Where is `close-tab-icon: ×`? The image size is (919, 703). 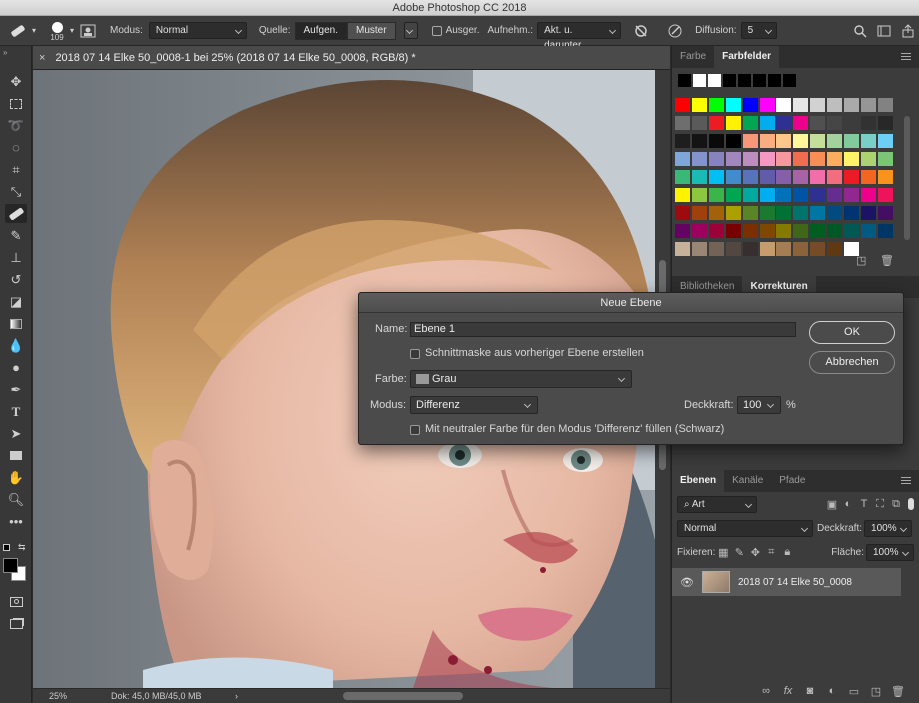 close-tab-icon: × is located at coordinates (42, 58).